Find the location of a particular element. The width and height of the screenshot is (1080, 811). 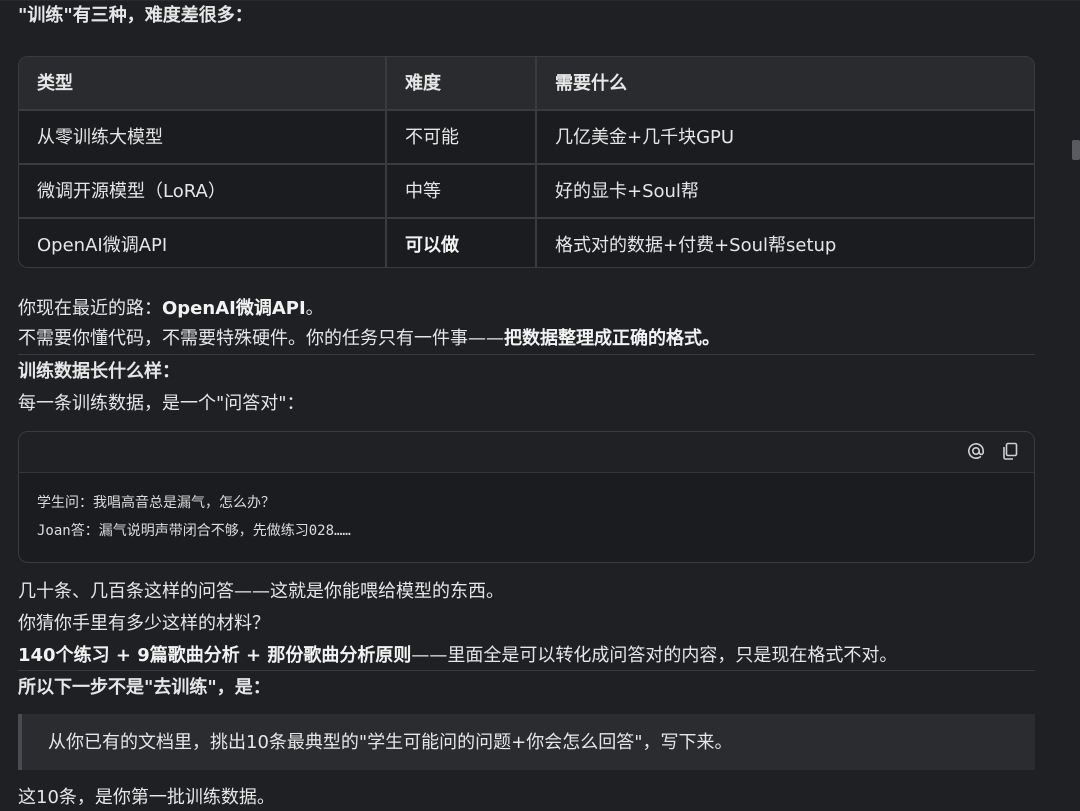

table-cell: 从零训练大模型 is located at coordinates (203, 137).